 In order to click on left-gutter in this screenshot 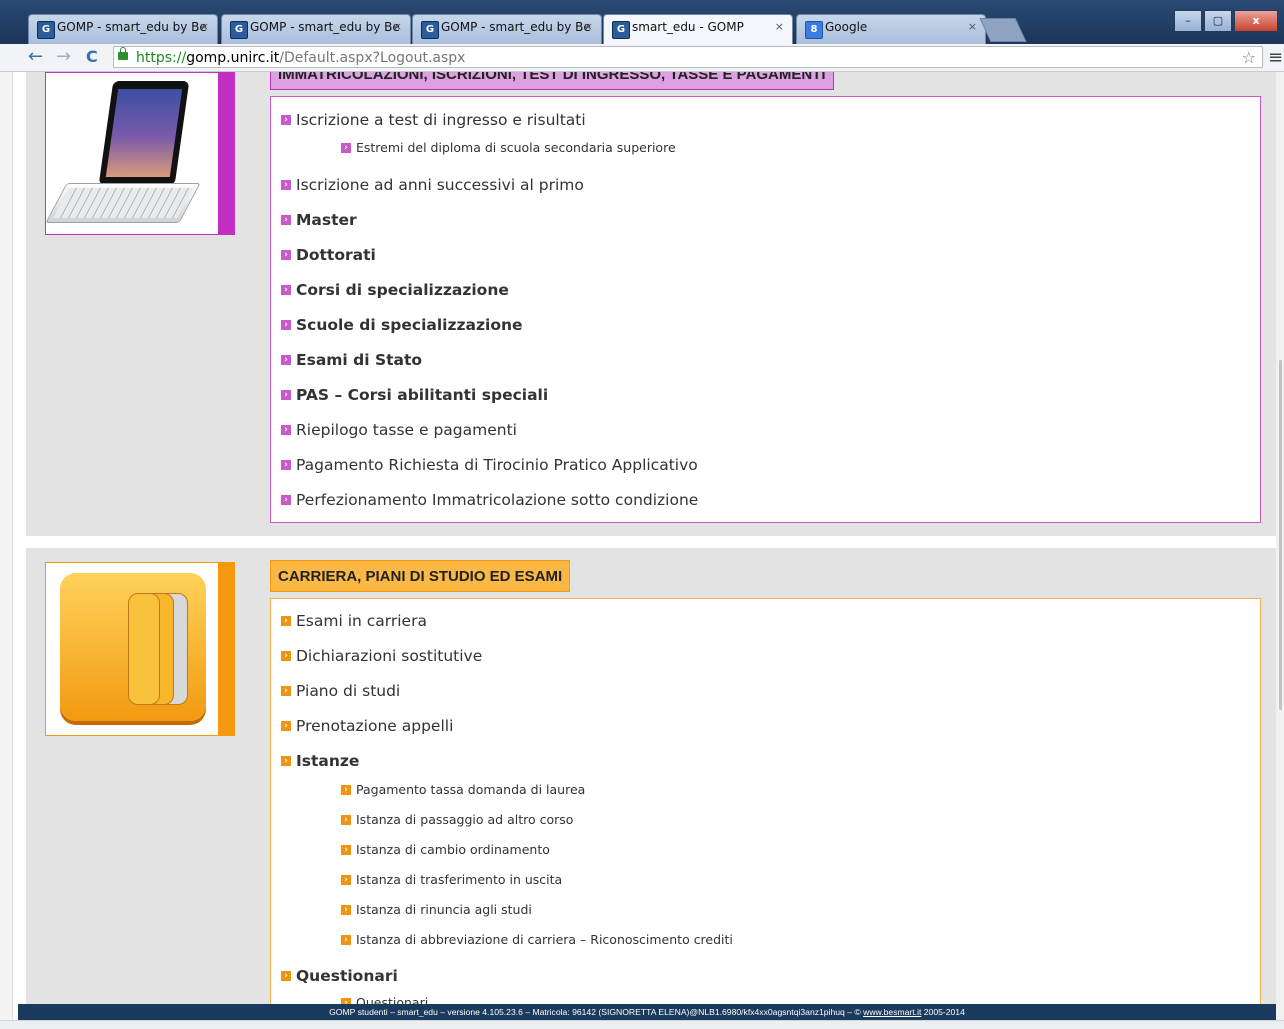, I will do `click(6, 546)`.